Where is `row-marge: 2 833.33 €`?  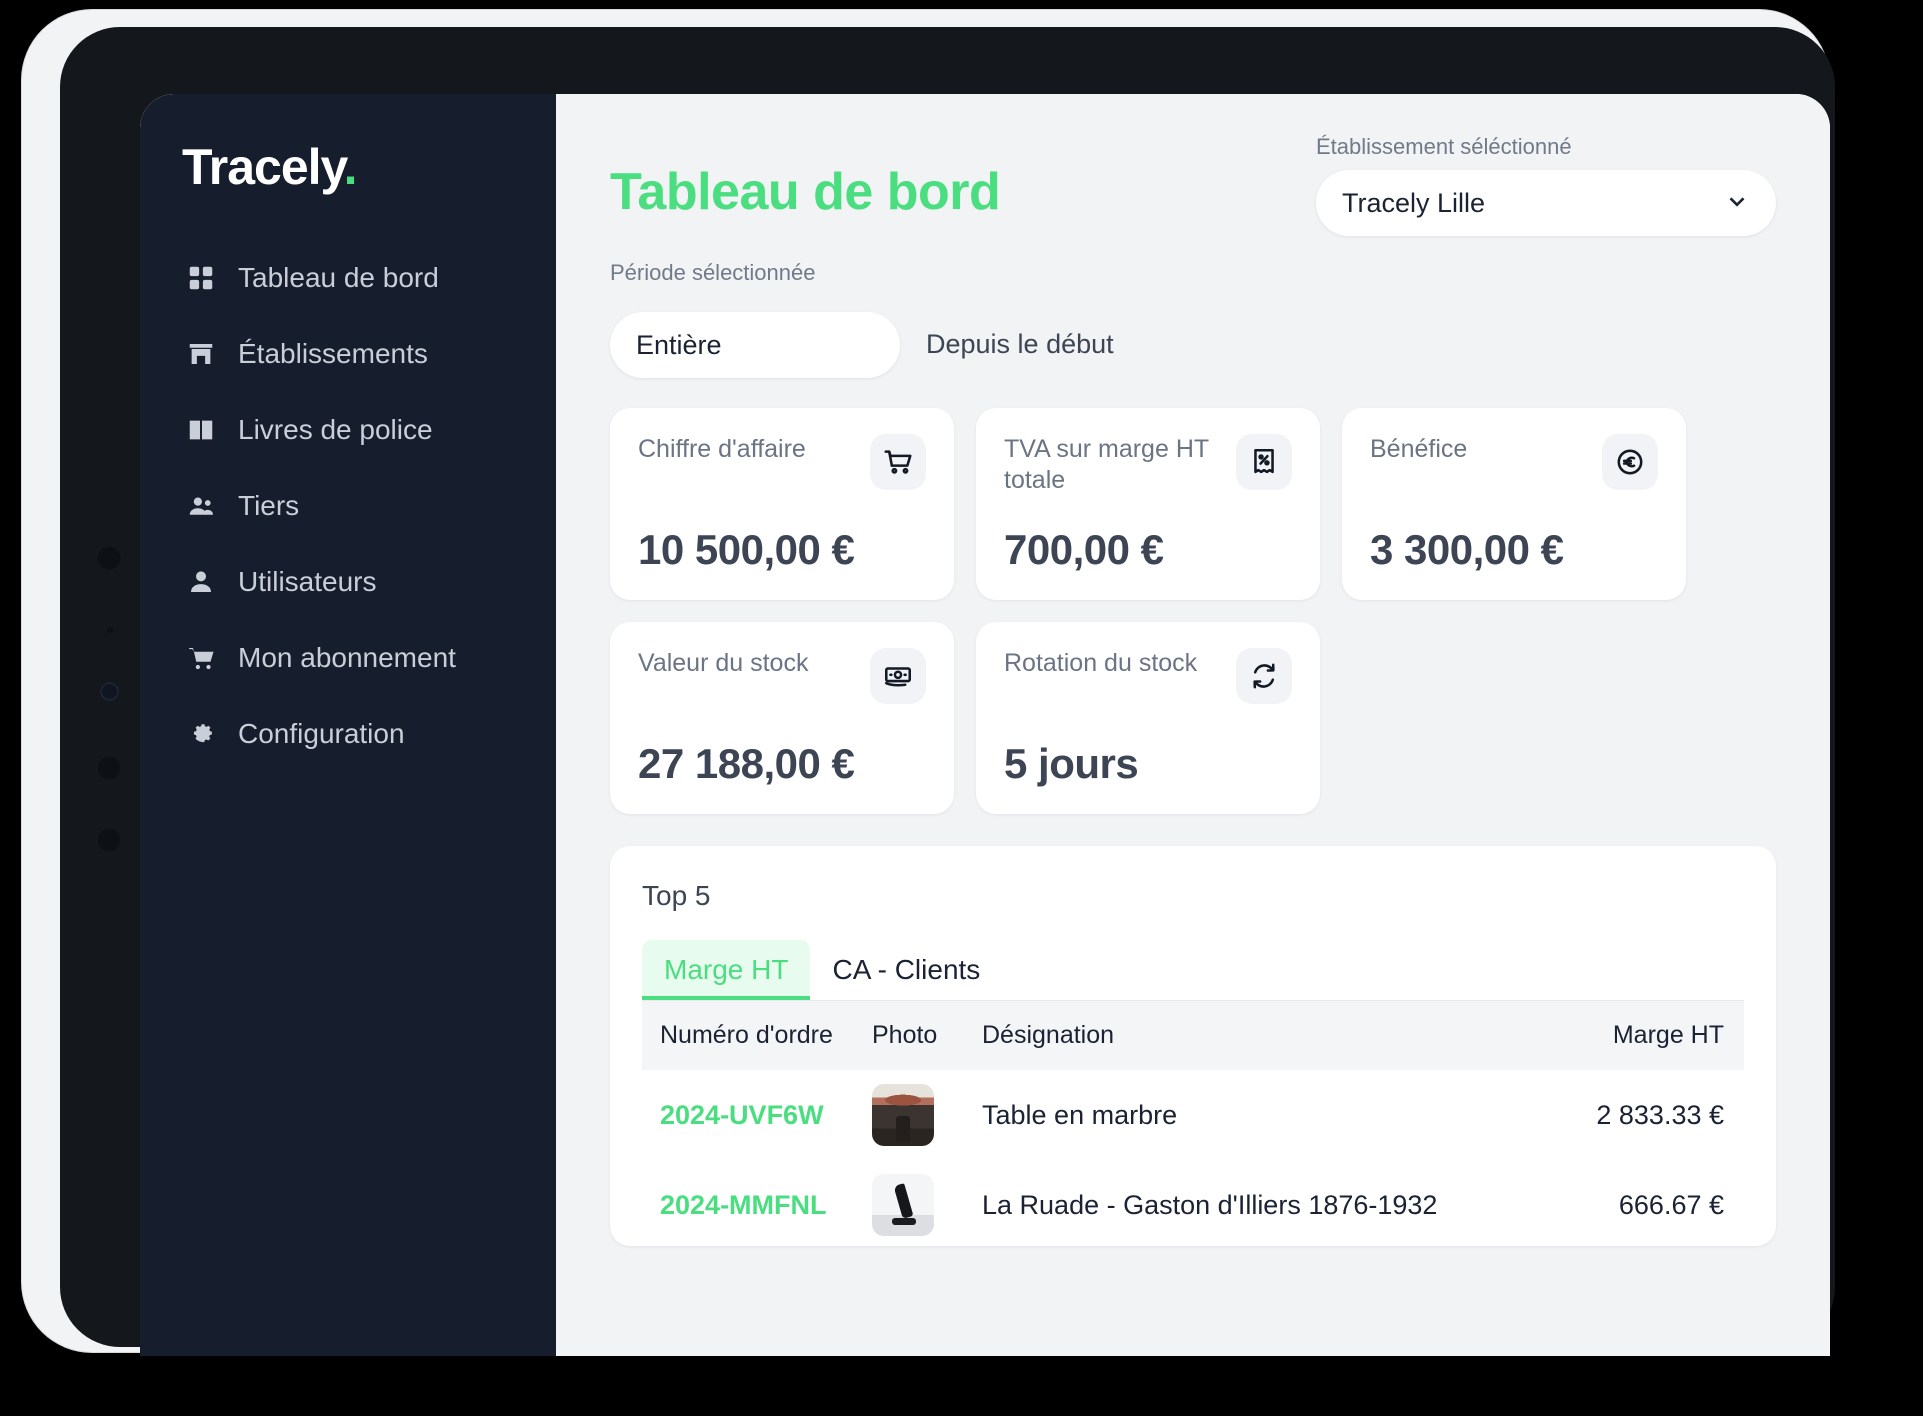
row-marge: 2 833.33 € is located at coordinates (1660, 1114).